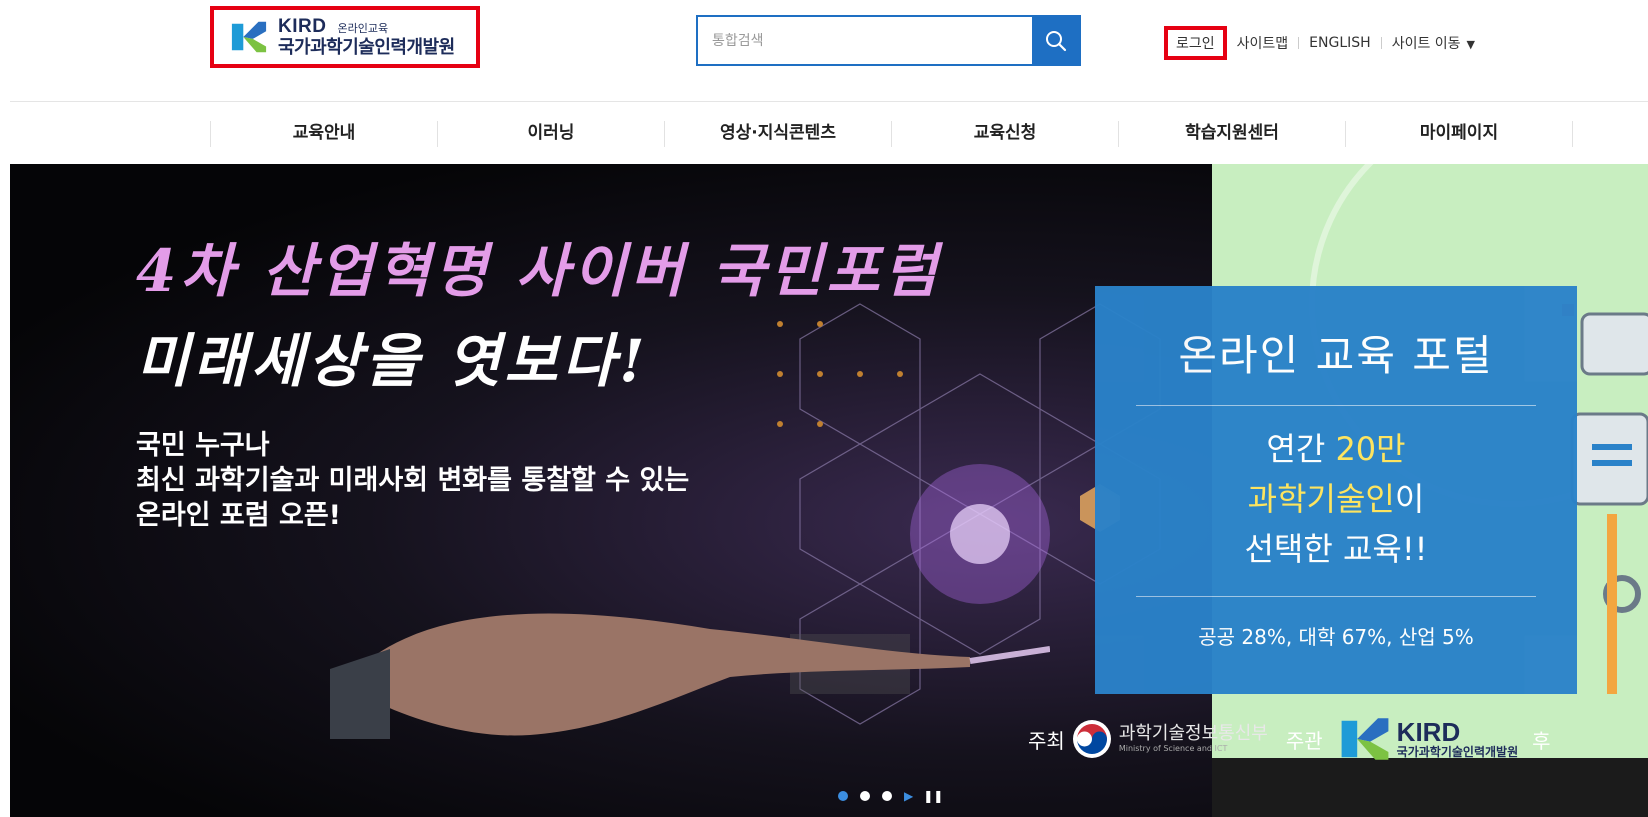  What do you see at coordinates (539, 271) in the screenshot?
I see `banner-headline-line-1: 4차 산업혁명 사이버 국민포럼` at bounding box center [539, 271].